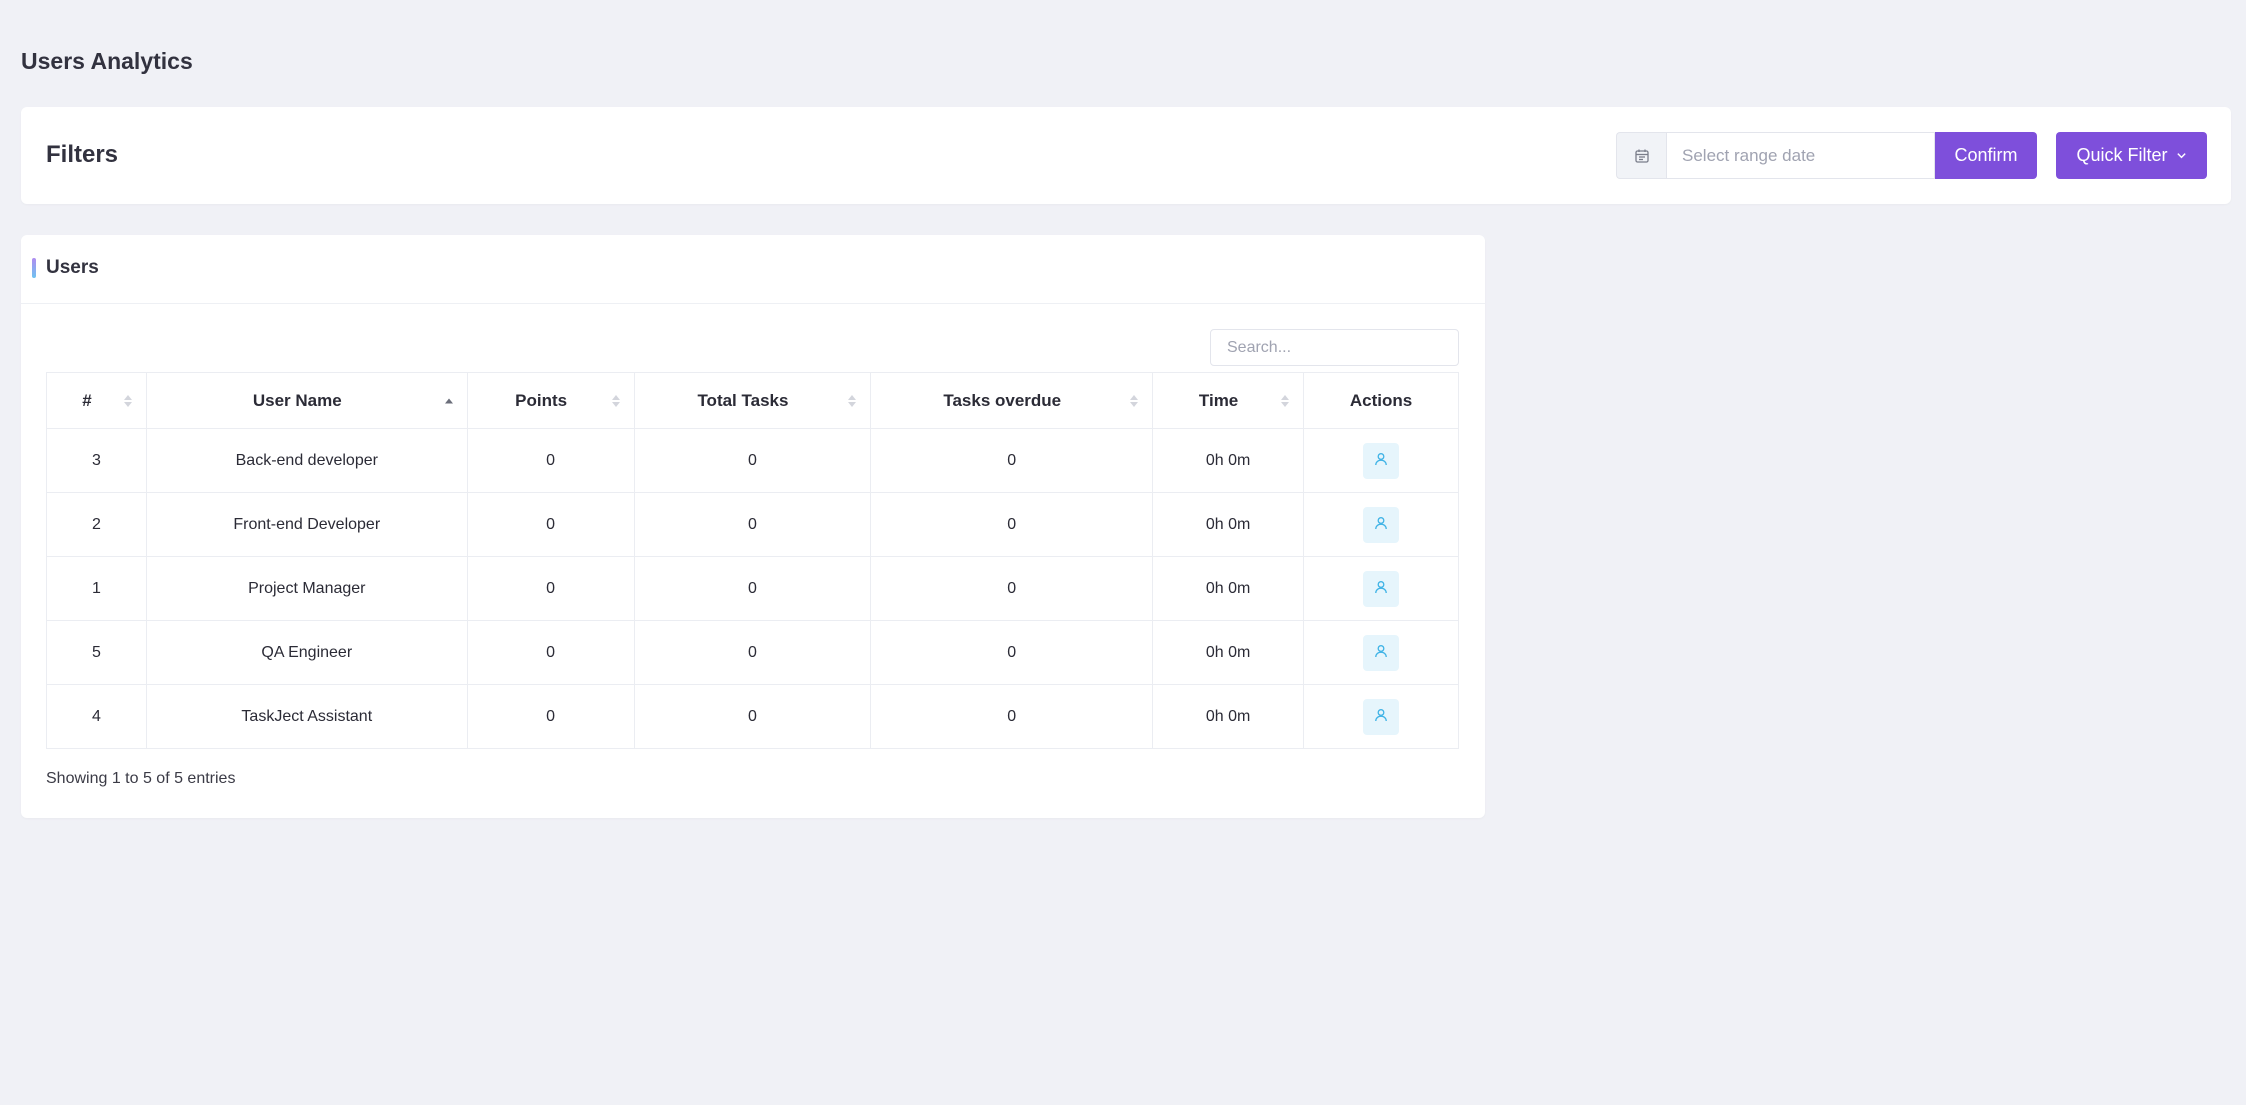 The width and height of the screenshot is (2246, 1105). What do you see at coordinates (306, 716) in the screenshot?
I see `cell-user-name: TaskJect Assistant` at bounding box center [306, 716].